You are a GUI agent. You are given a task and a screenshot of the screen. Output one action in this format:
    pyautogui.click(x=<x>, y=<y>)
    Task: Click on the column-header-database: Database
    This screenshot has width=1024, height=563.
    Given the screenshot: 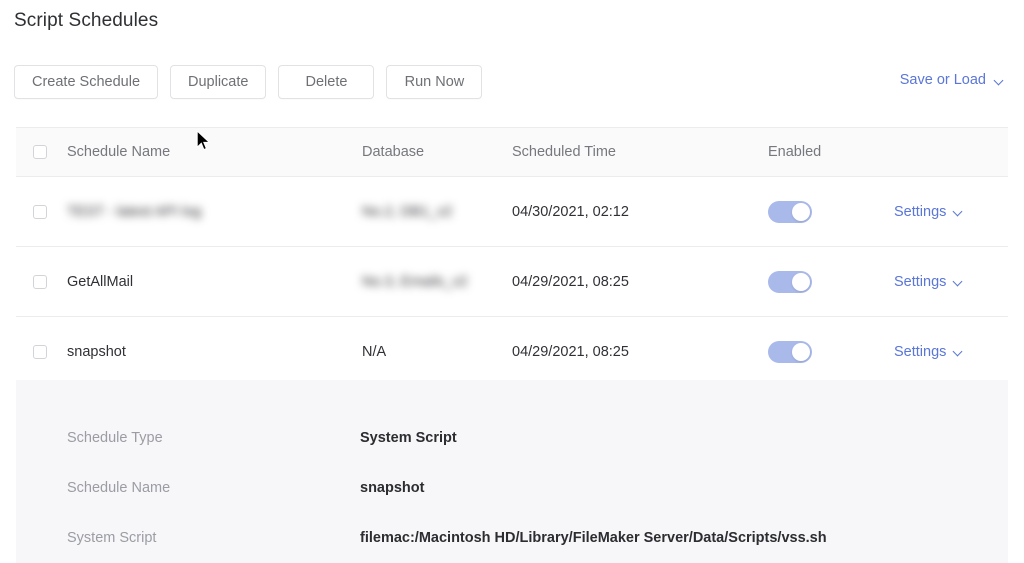 What is the action you would take?
    pyautogui.click(x=393, y=152)
    